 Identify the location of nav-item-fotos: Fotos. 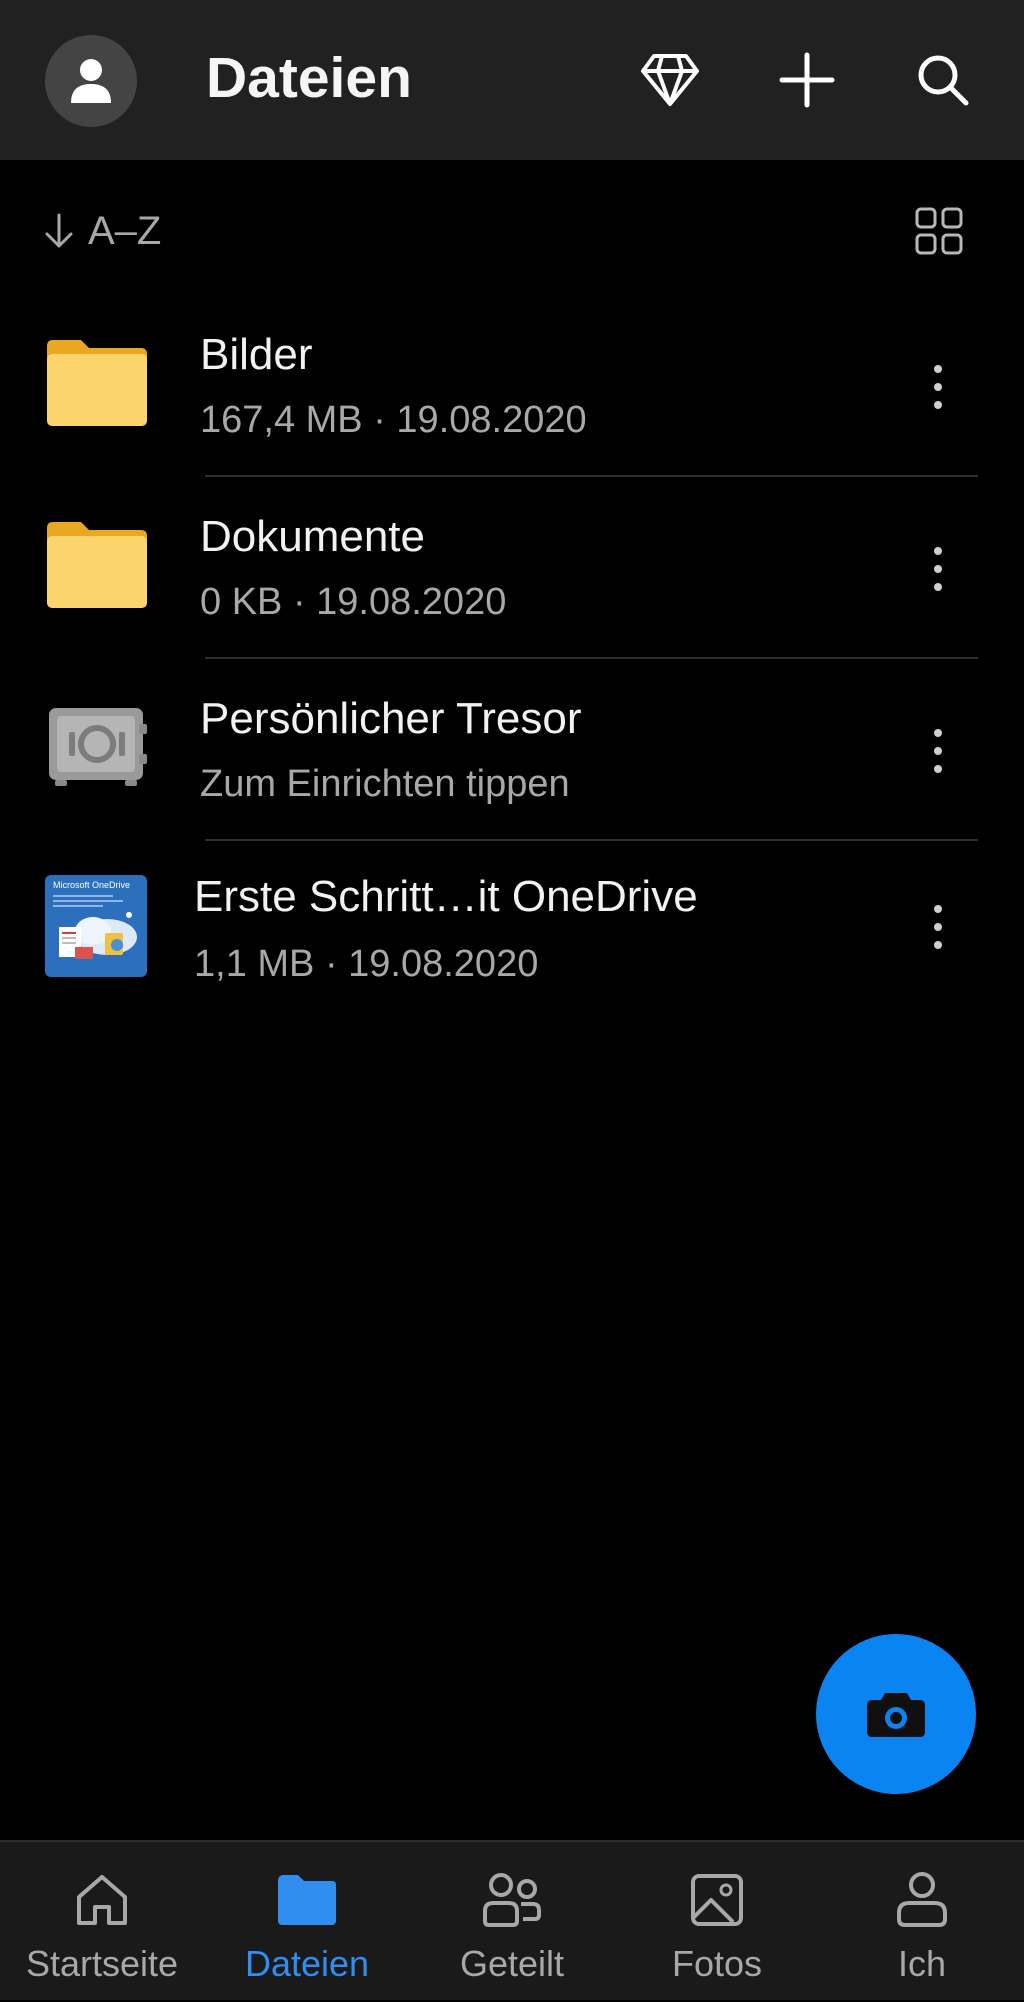
(717, 1922).